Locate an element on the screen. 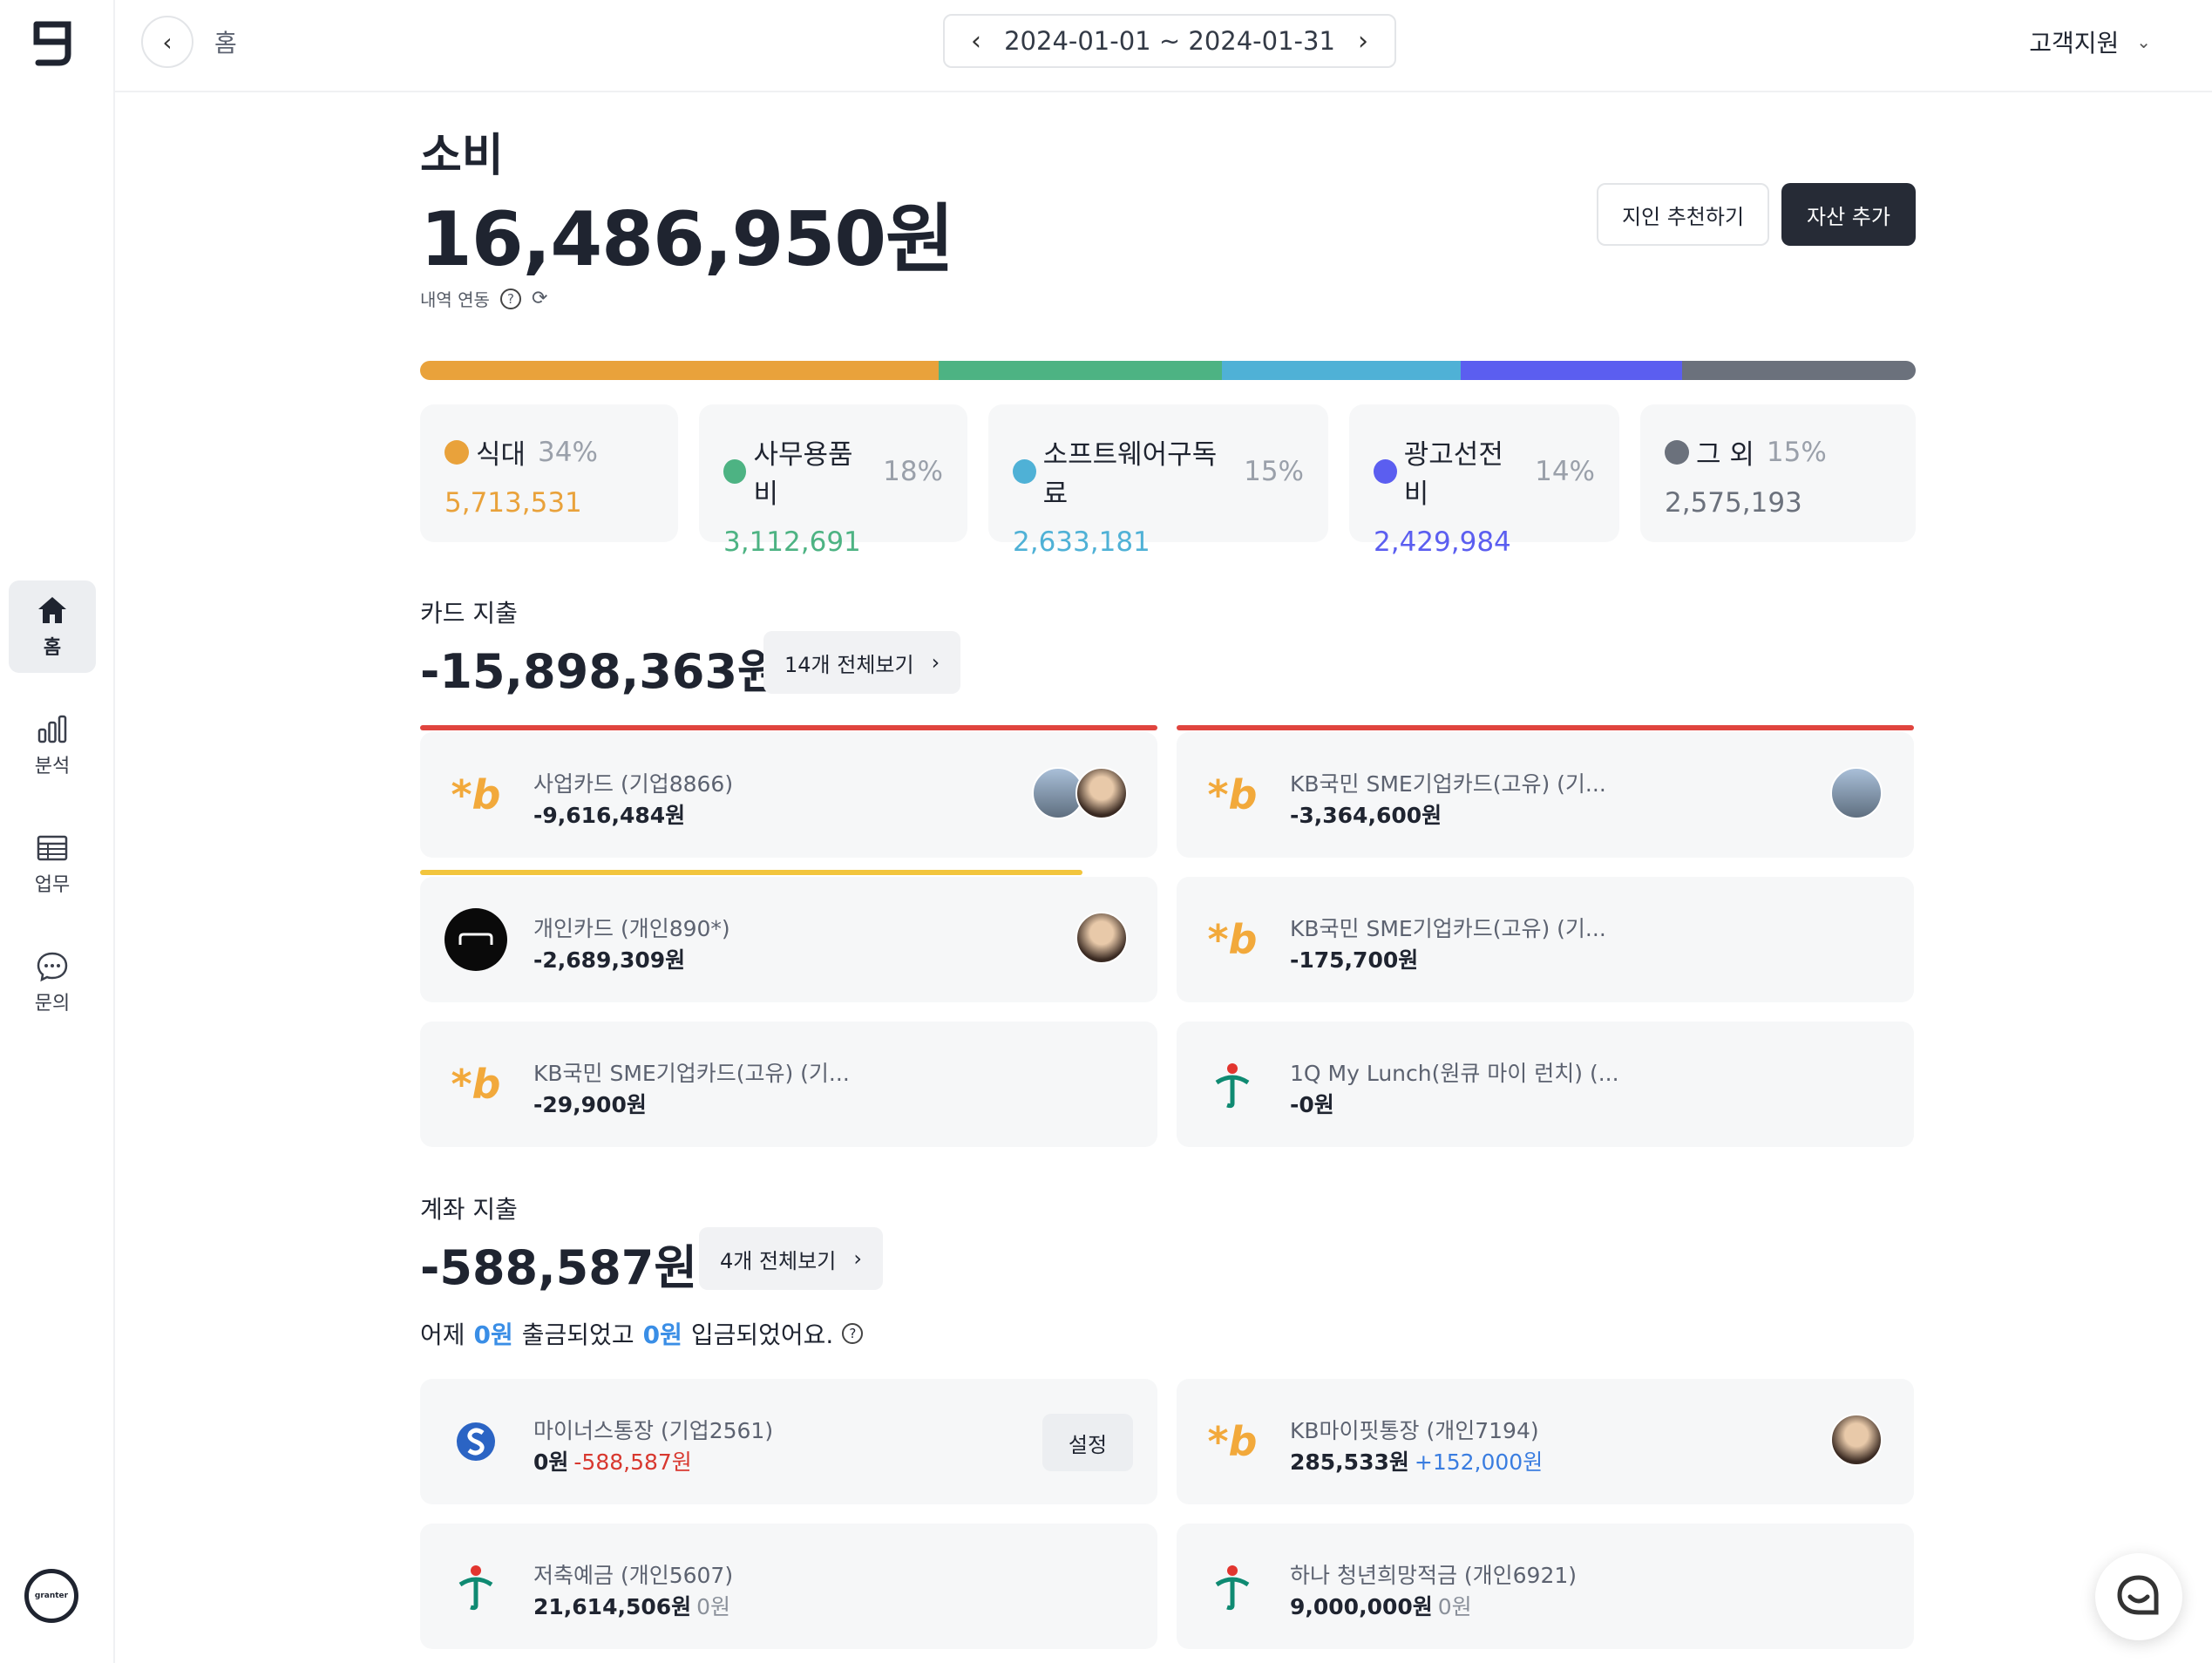  sidebar-item-label: 홈 is located at coordinates (52, 648).